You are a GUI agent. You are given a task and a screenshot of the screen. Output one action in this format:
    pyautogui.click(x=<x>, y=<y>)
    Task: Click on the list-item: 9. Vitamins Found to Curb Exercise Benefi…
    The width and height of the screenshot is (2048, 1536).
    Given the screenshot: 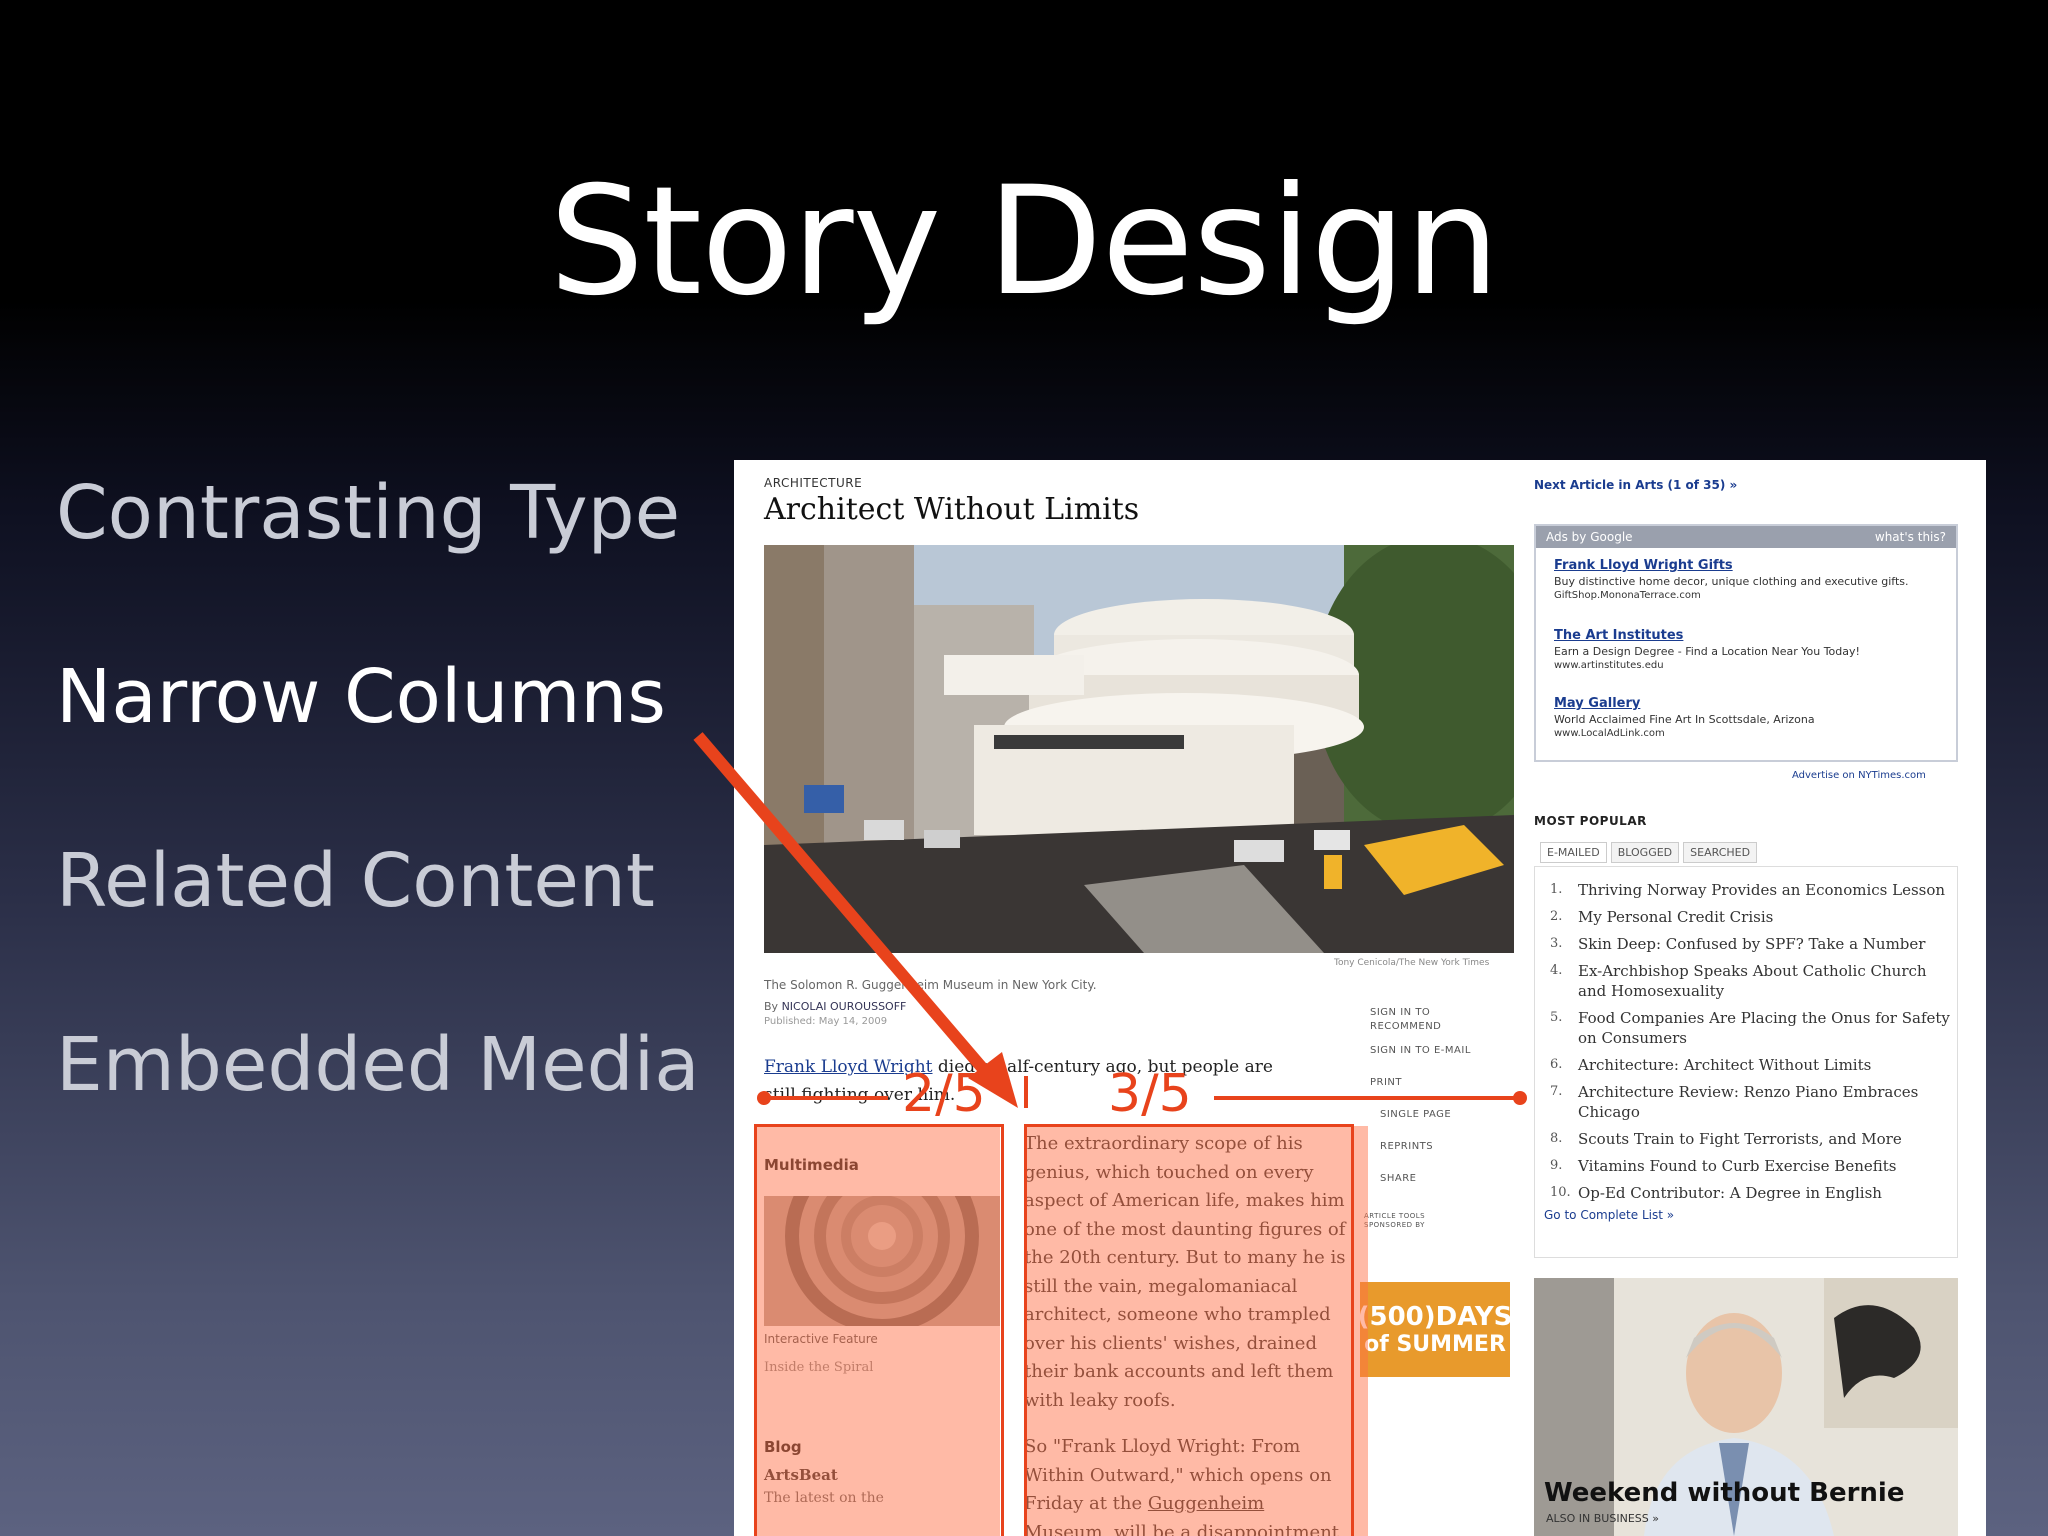 What is the action you would take?
    pyautogui.click(x=1750, y=1166)
    